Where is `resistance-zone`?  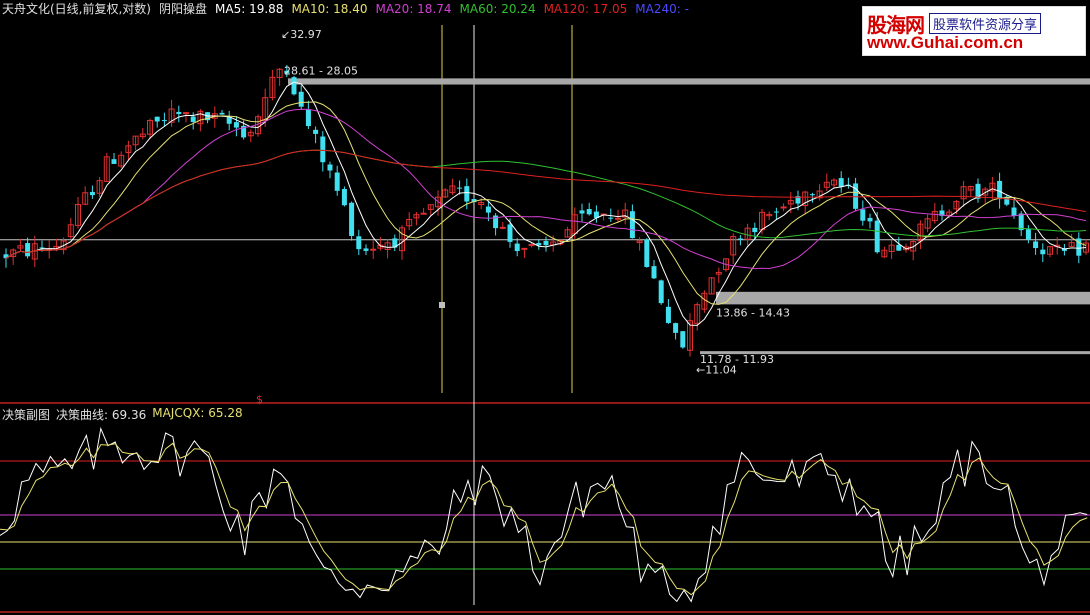
resistance-zone is located at coordinates (689, 81).